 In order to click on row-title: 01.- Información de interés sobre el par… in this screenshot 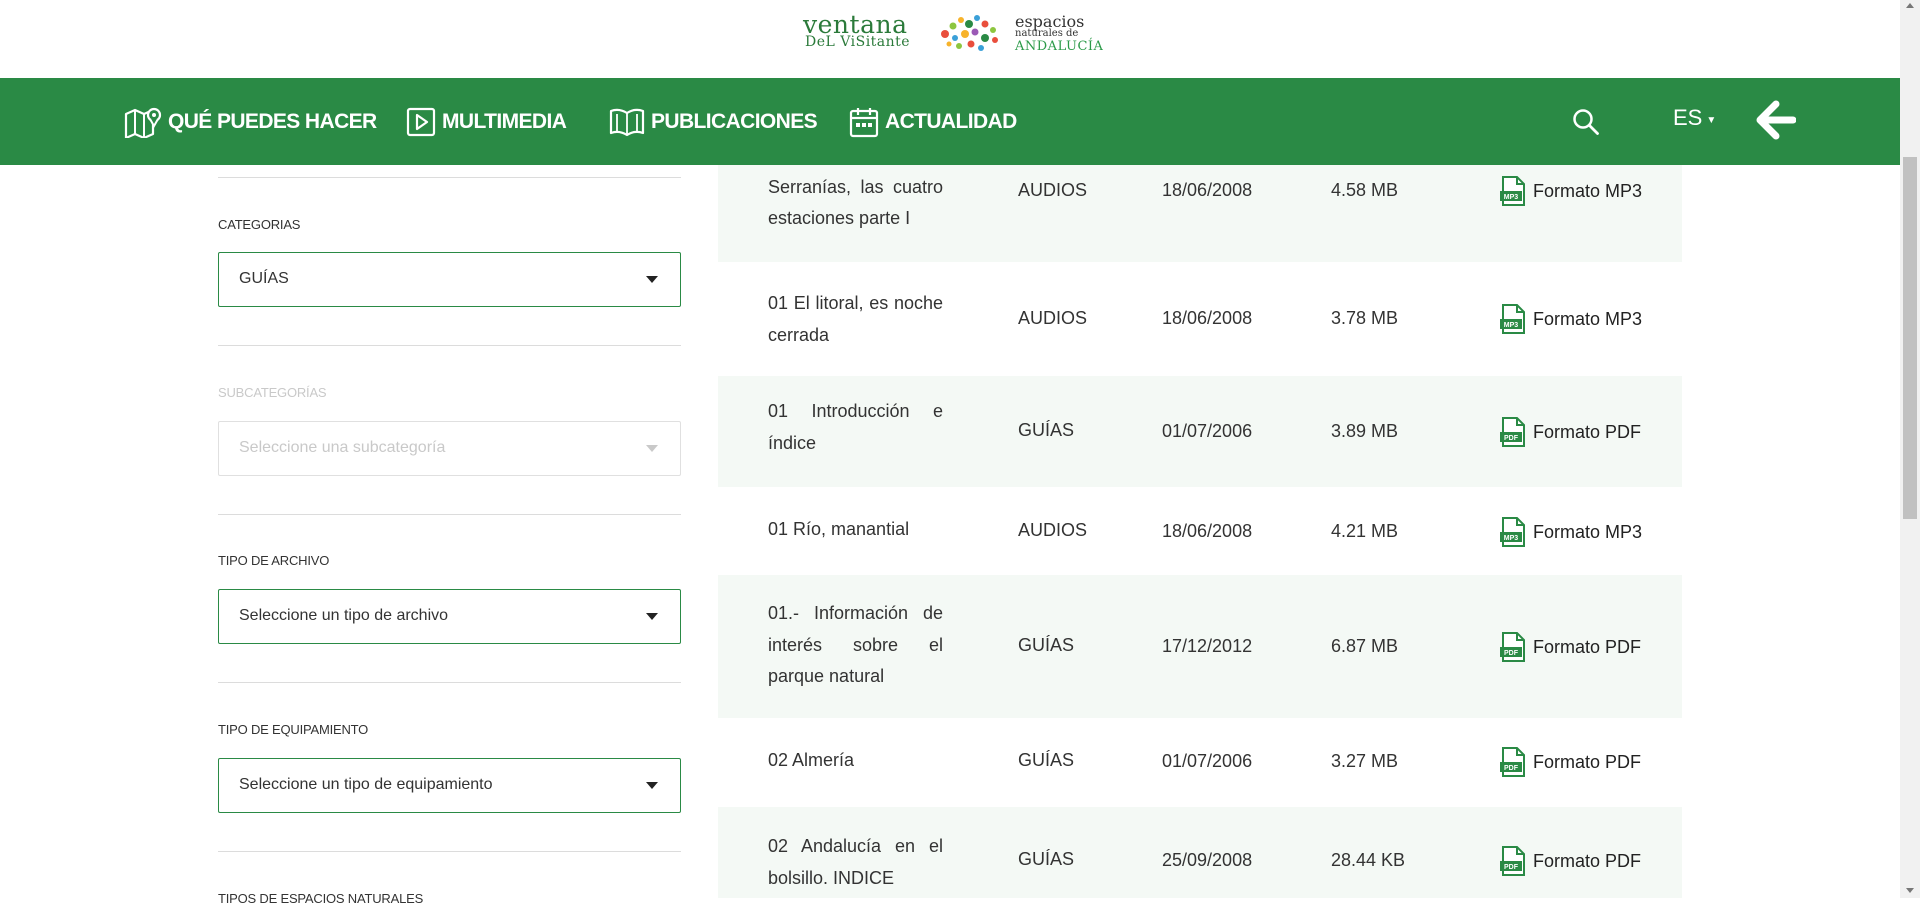, I will do `click(855, 644)`.